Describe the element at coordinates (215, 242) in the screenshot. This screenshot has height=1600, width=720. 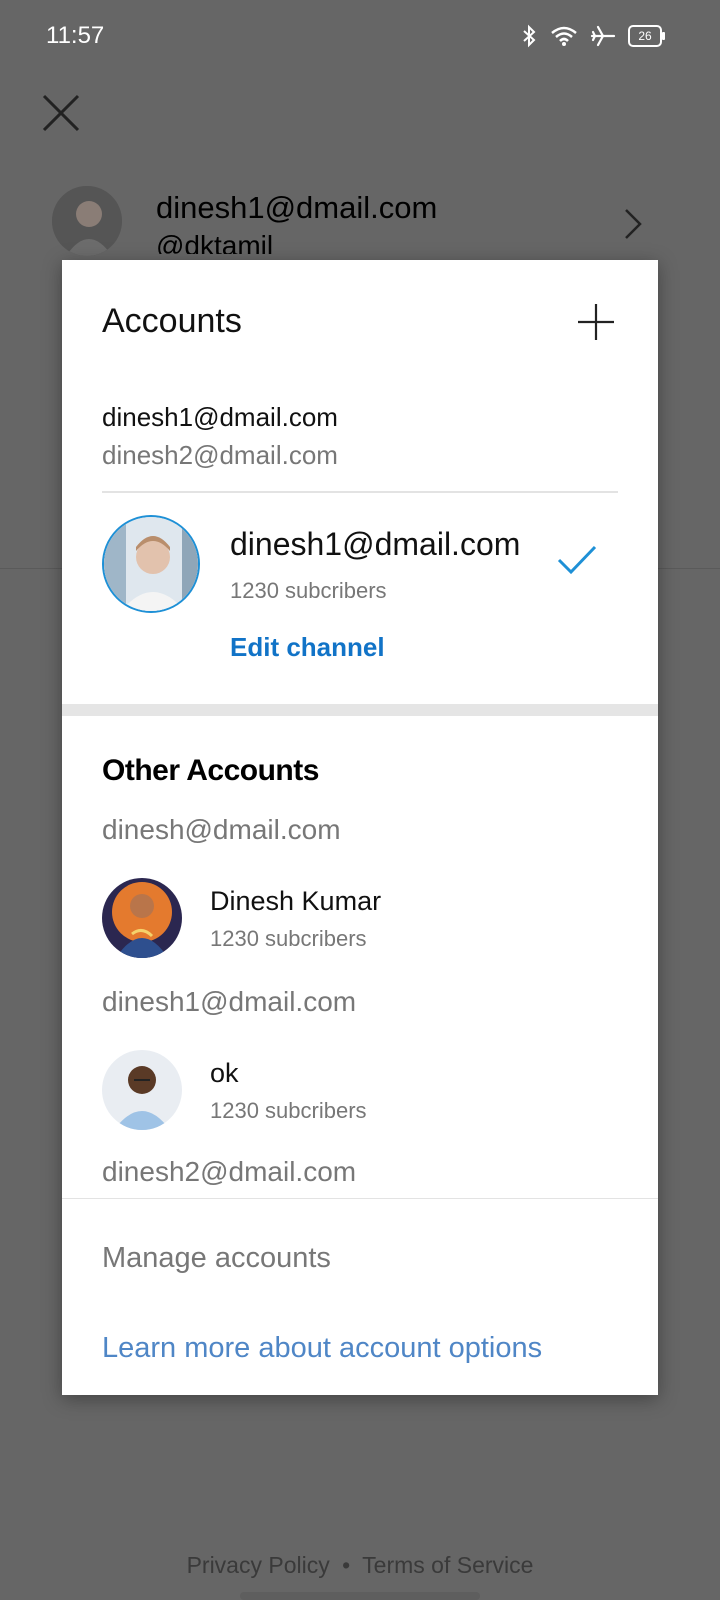
I see `background-account-handle: @dktamil` at that location.